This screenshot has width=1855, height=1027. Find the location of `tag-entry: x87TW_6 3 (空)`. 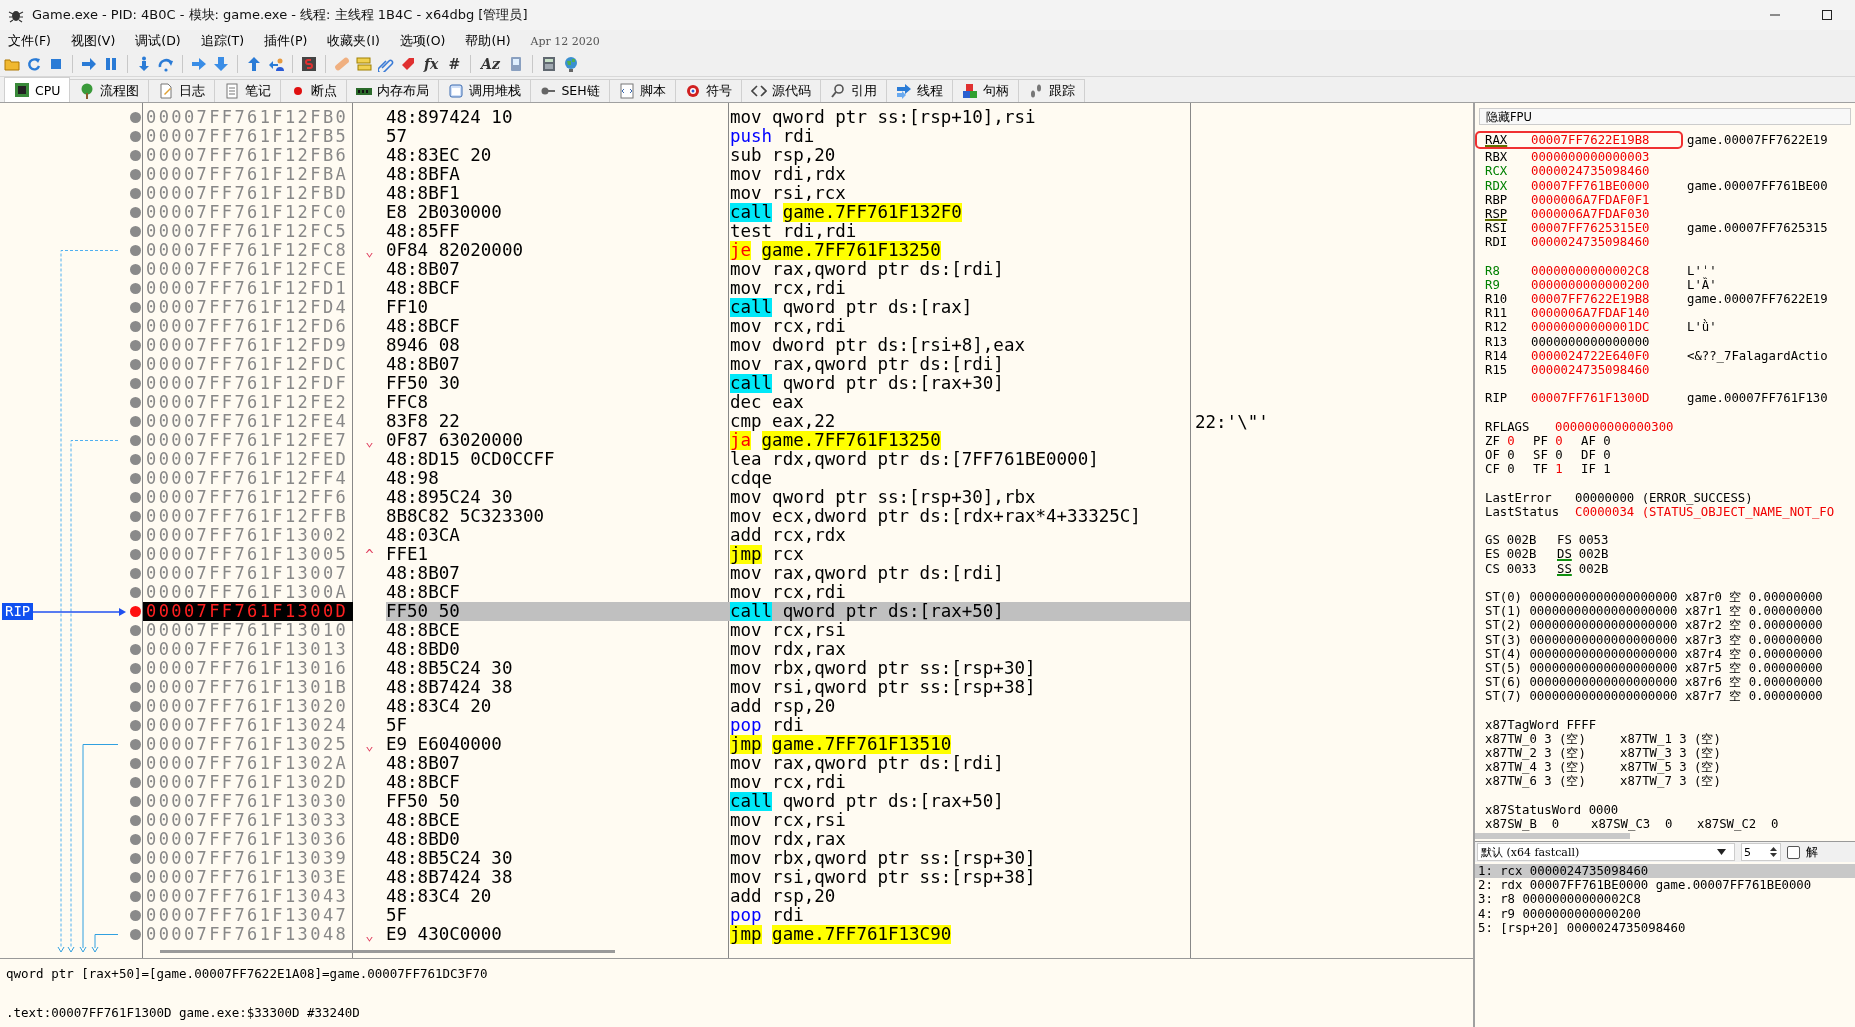

tag-entry: x87TW_6 3 (空) is located at coordinates (1536, 781).